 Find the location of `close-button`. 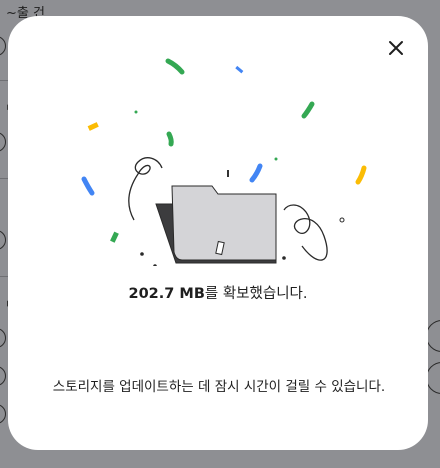

close-button is located at coordinates (396, 48).